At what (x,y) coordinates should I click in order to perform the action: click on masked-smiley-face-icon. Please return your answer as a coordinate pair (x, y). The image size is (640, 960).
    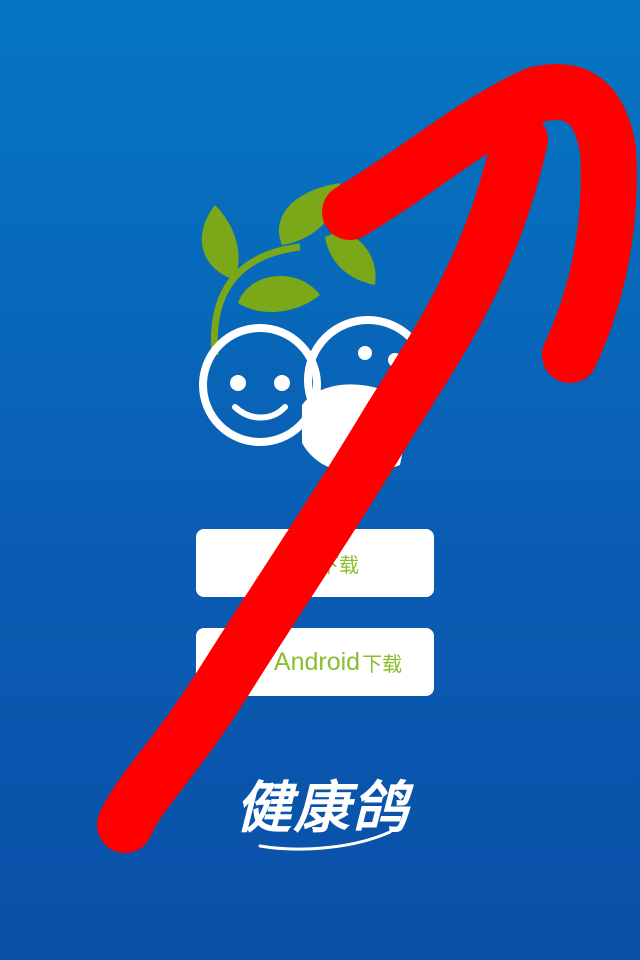
    Looking at the image, I should click on (366, 395).